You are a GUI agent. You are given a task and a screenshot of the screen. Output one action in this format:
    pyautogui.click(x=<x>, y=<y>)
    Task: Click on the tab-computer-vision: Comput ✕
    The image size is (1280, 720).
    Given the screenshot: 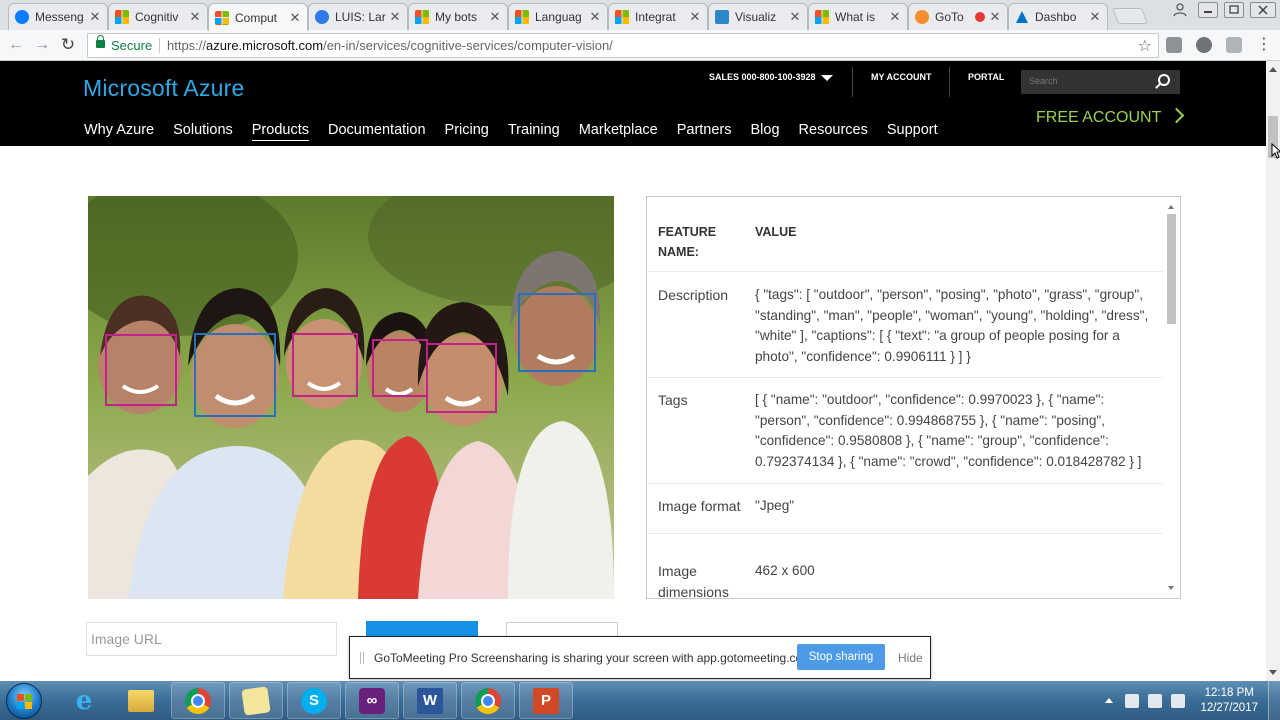 What is the action you would take?
    pyautogui.click(x=258, y=17)
    